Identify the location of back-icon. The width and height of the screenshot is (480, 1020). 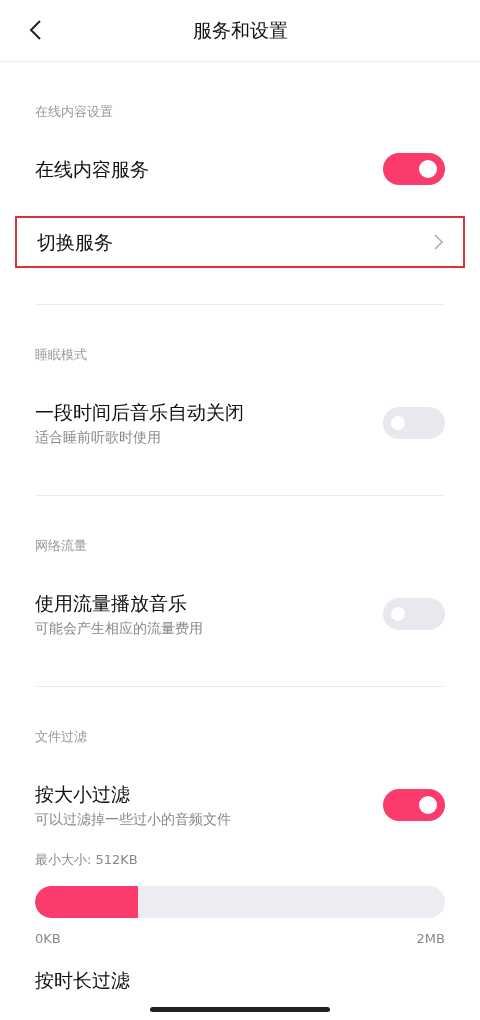
(35, 30).